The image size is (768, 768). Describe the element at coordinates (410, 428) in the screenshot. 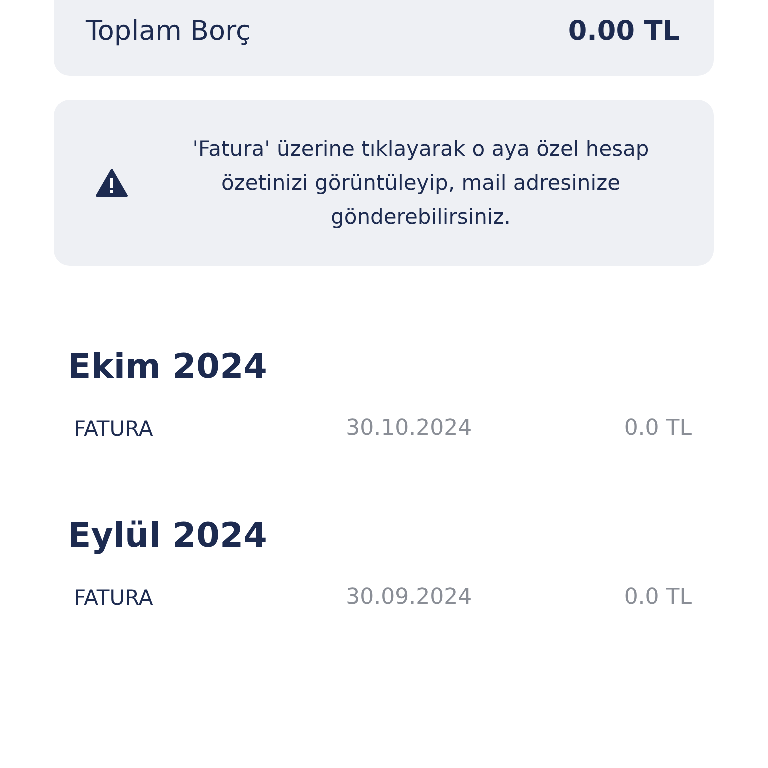

I see `invoice-date: 30.10.2024` at that location.